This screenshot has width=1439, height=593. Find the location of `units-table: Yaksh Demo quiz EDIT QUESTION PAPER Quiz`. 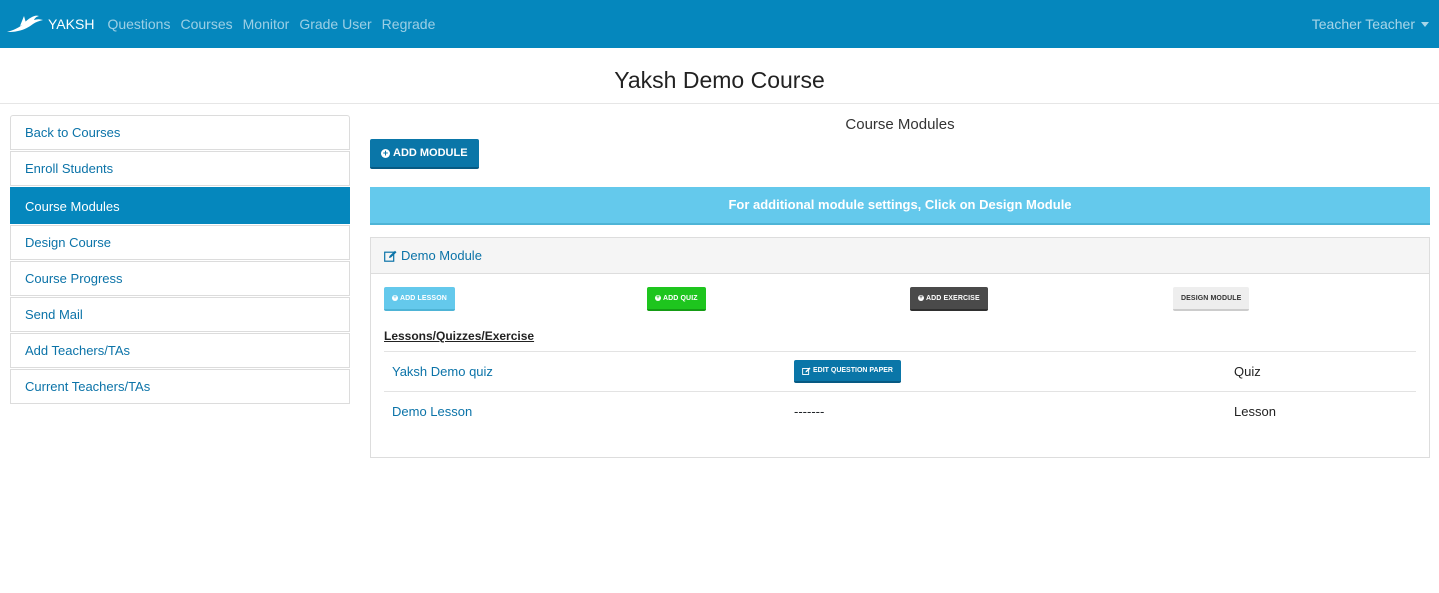

units-table: Yaksh Demo quiz EDIT QUESTION PAPER Quiz is located at coordinates (900, 391).